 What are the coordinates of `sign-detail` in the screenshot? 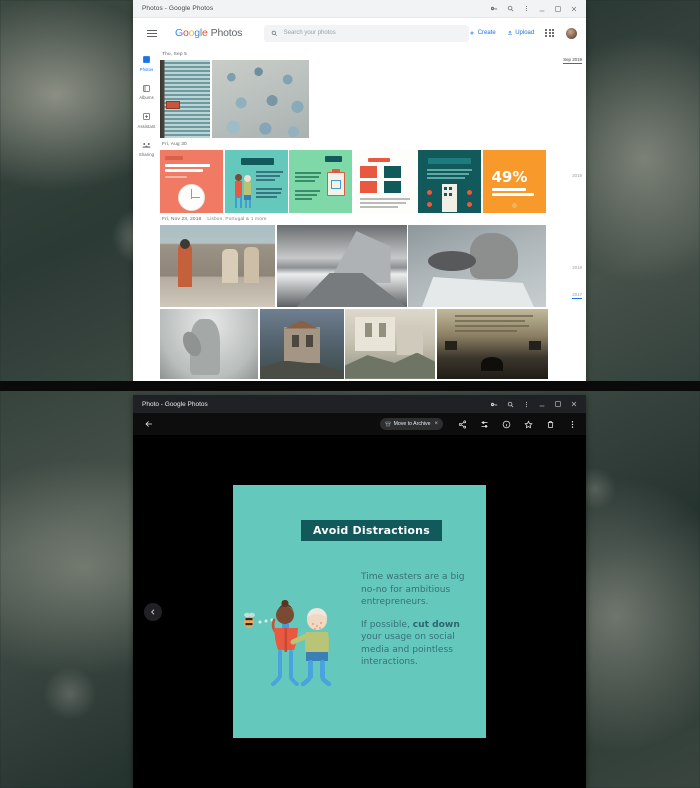 It's located at (173, 104).